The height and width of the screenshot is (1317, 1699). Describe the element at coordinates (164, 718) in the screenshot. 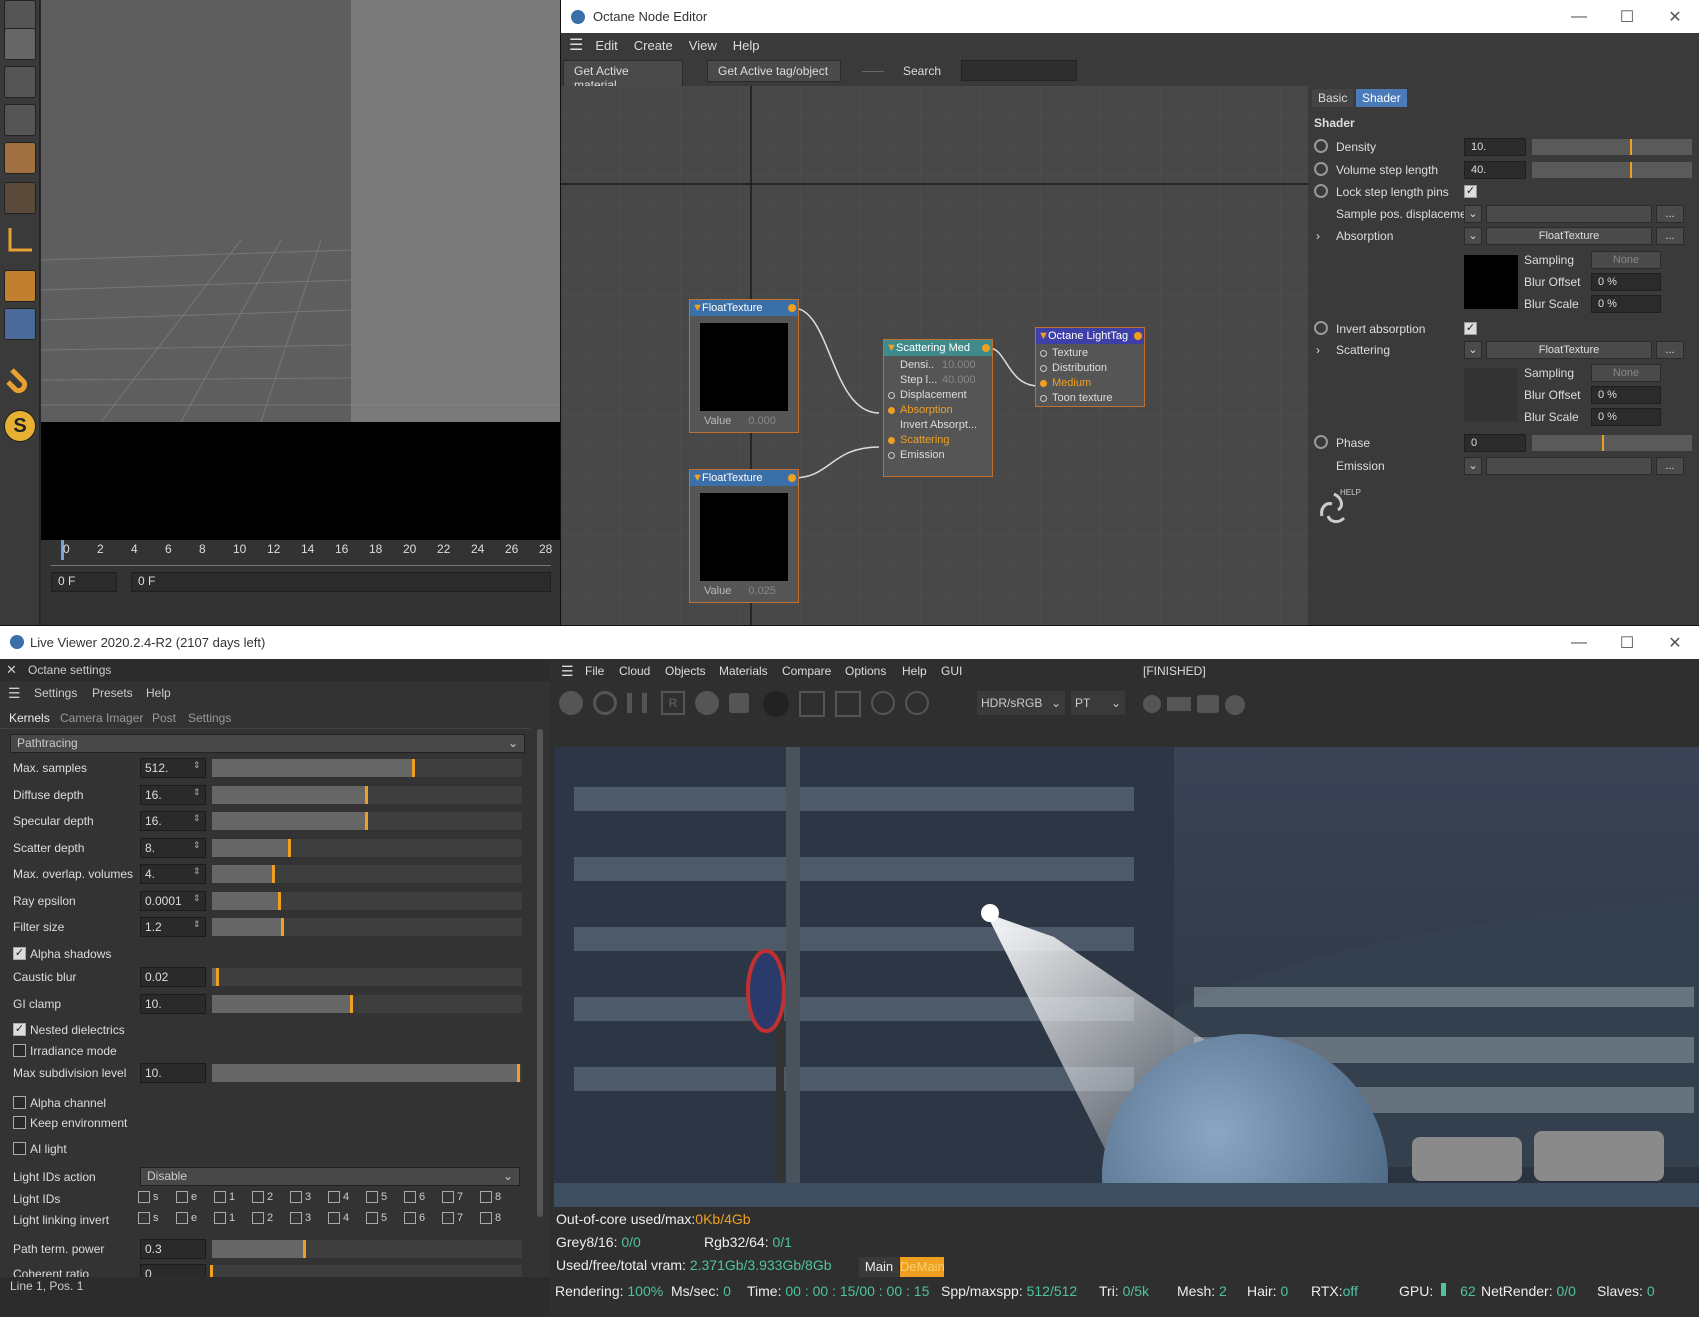

I see `tab-post: Post` at that location.